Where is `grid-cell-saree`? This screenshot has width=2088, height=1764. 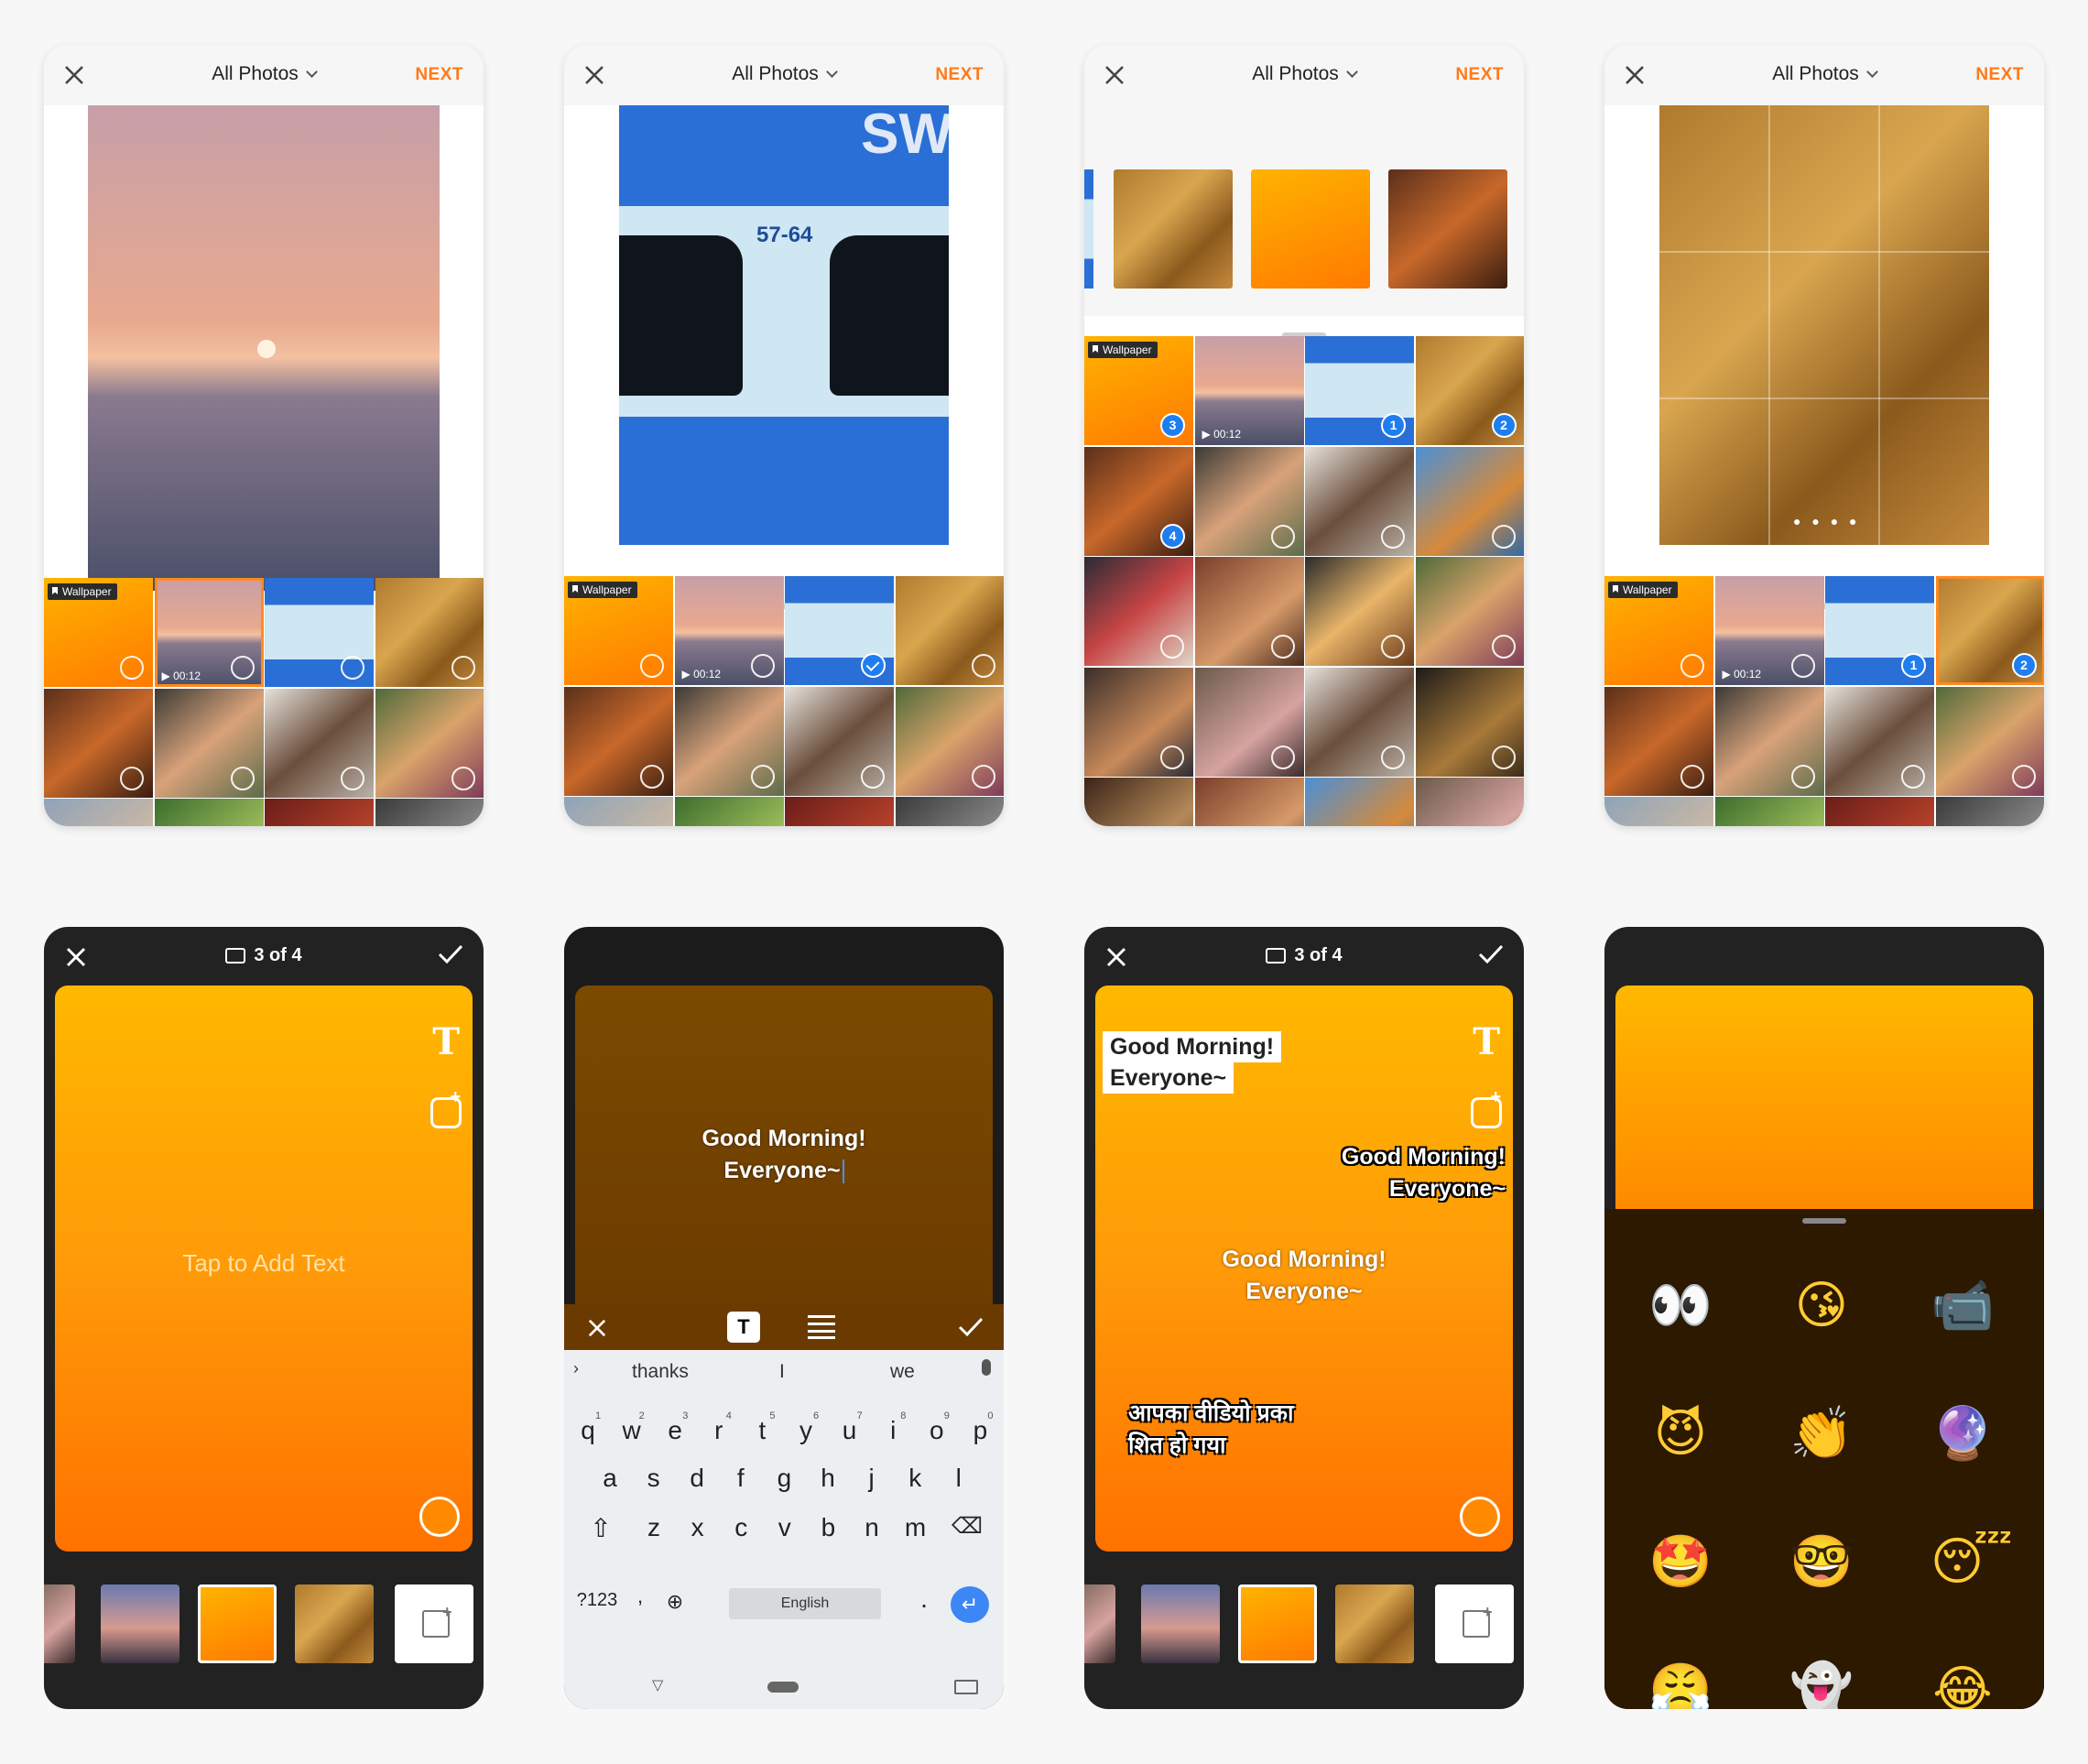 grid-cell-saree is located at coordinates (429, 632).